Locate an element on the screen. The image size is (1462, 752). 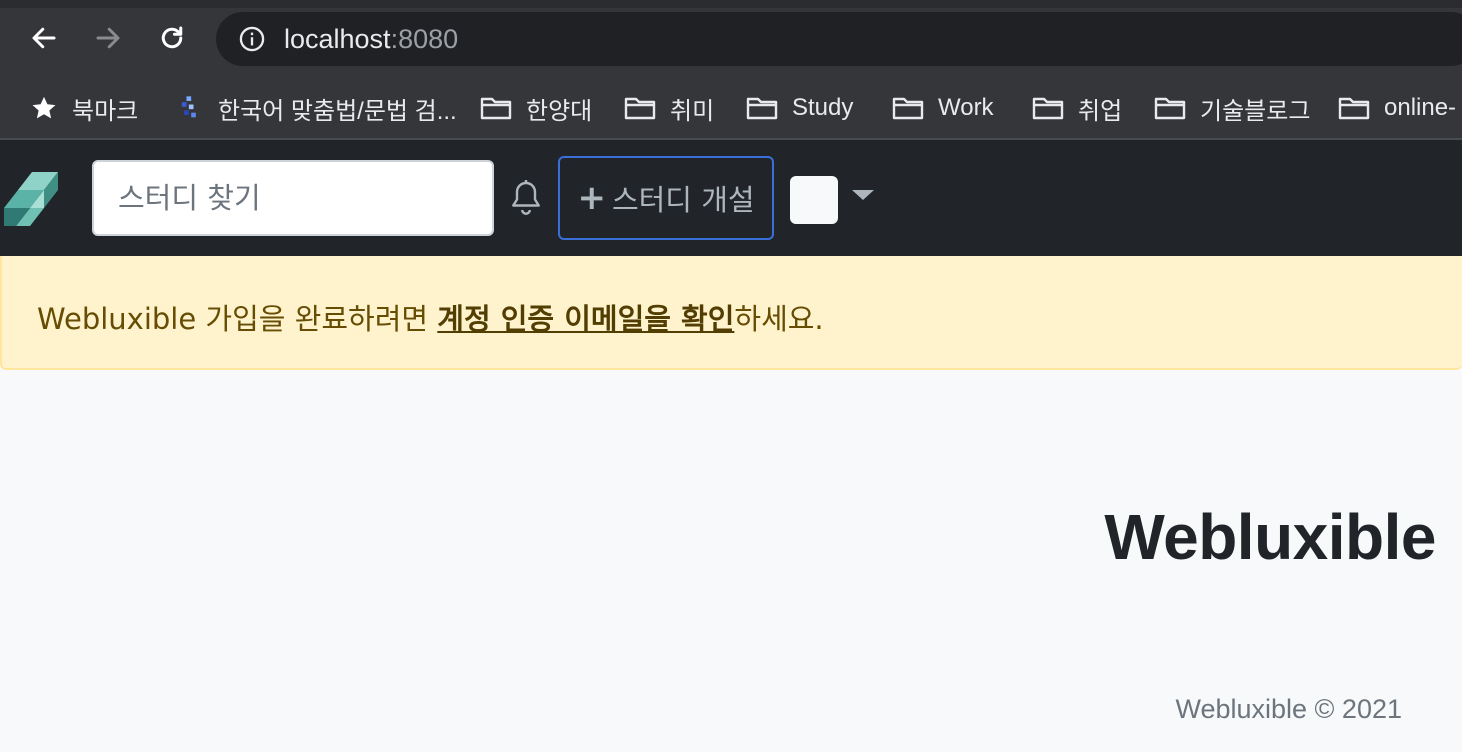
back-button is located at coordinates (44, 38).